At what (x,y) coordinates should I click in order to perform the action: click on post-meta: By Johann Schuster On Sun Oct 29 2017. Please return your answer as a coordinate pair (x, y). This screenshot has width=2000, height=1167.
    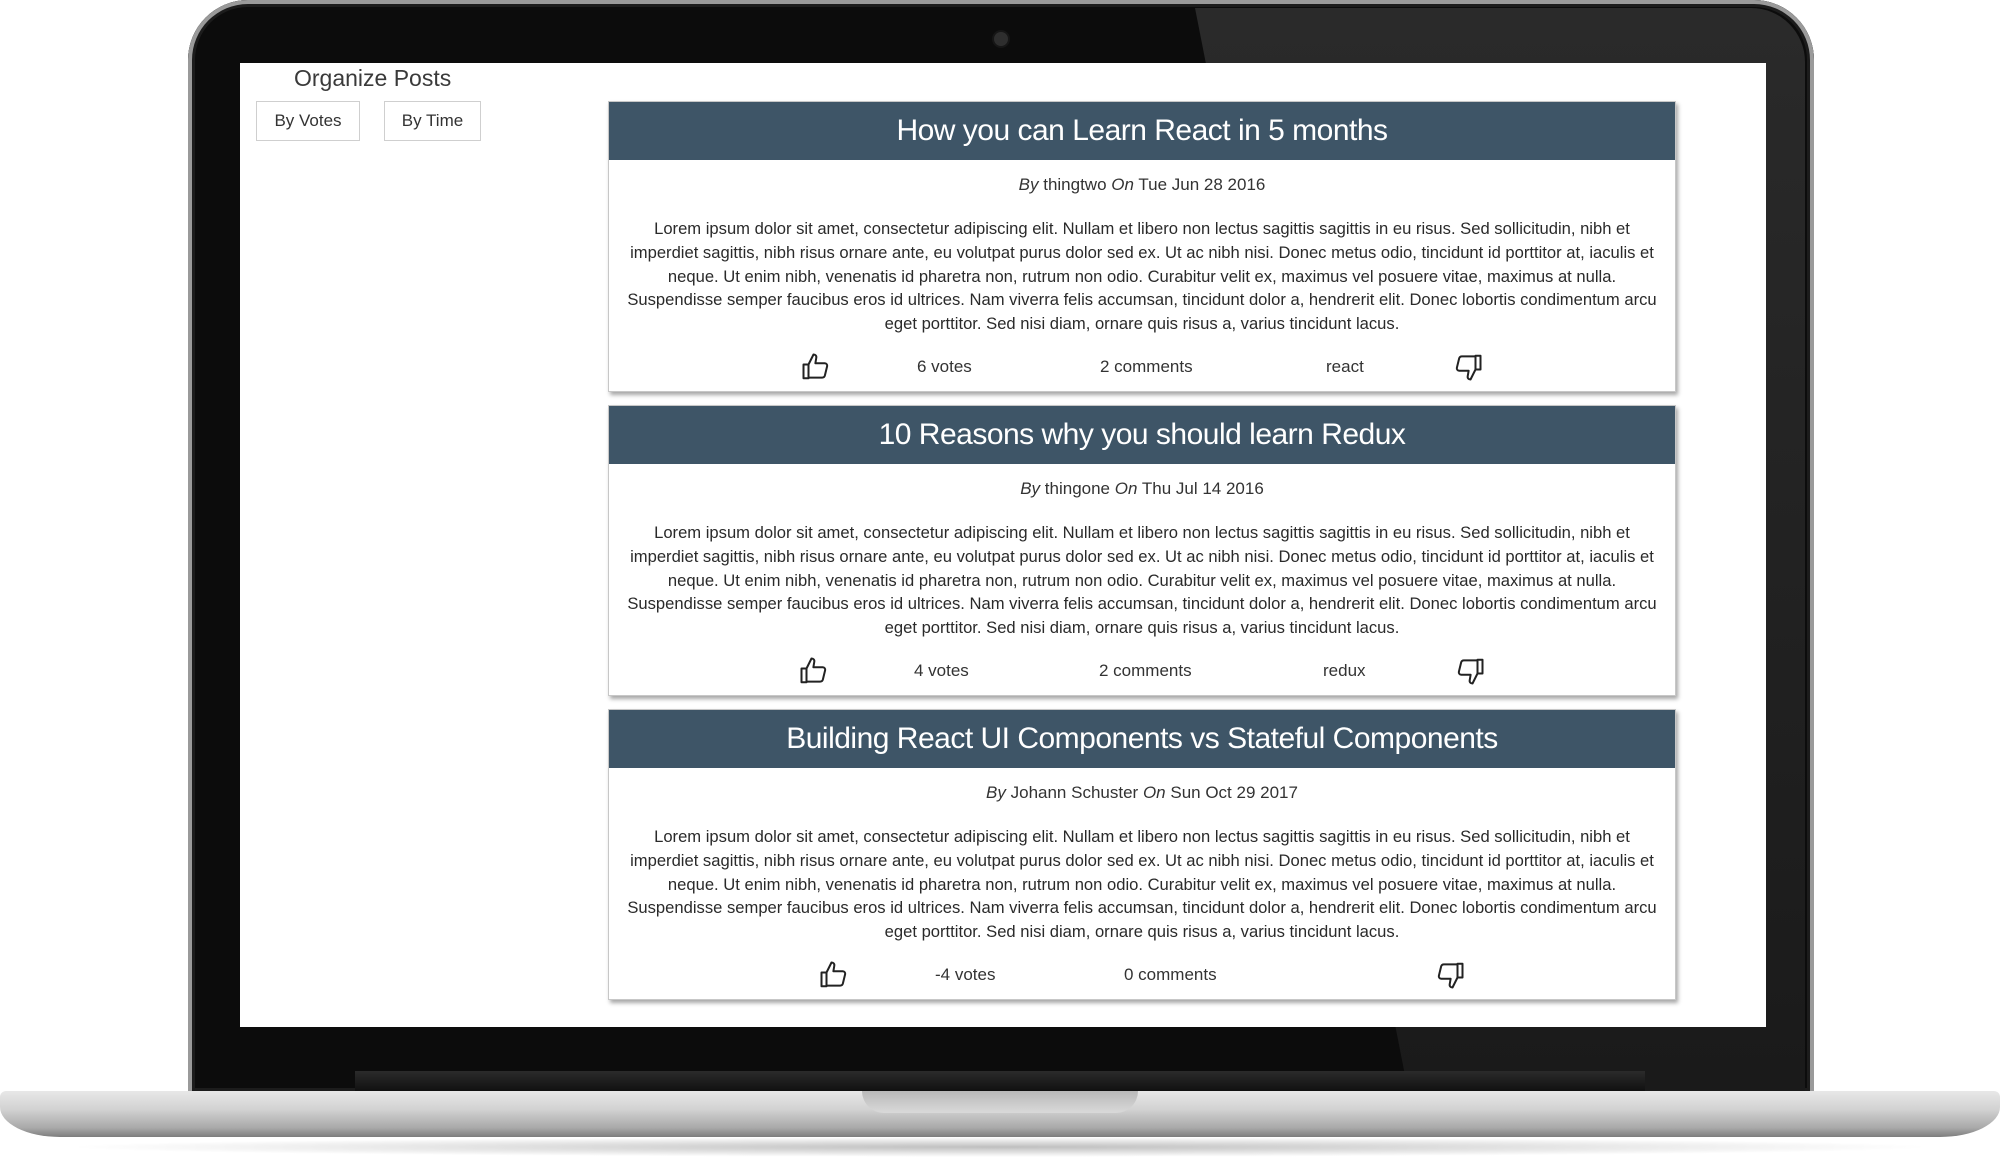
    Looking at the image, I should click on (1142, 793).